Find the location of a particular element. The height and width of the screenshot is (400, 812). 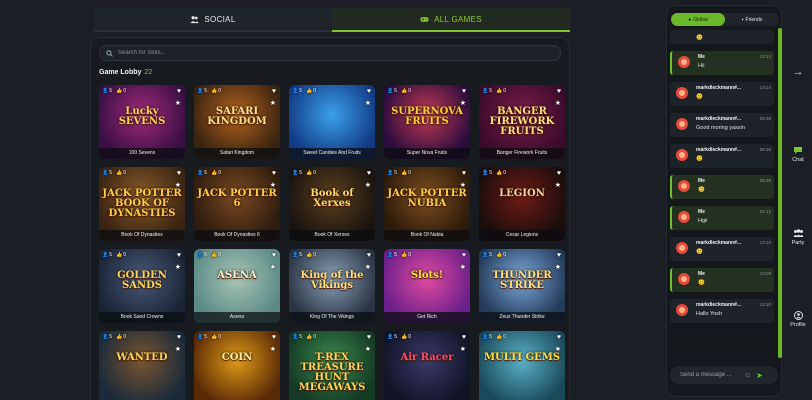

game-card: Air Racer 👤 5 👍 0 ♥ ★ is located at coordinates (427, 365).